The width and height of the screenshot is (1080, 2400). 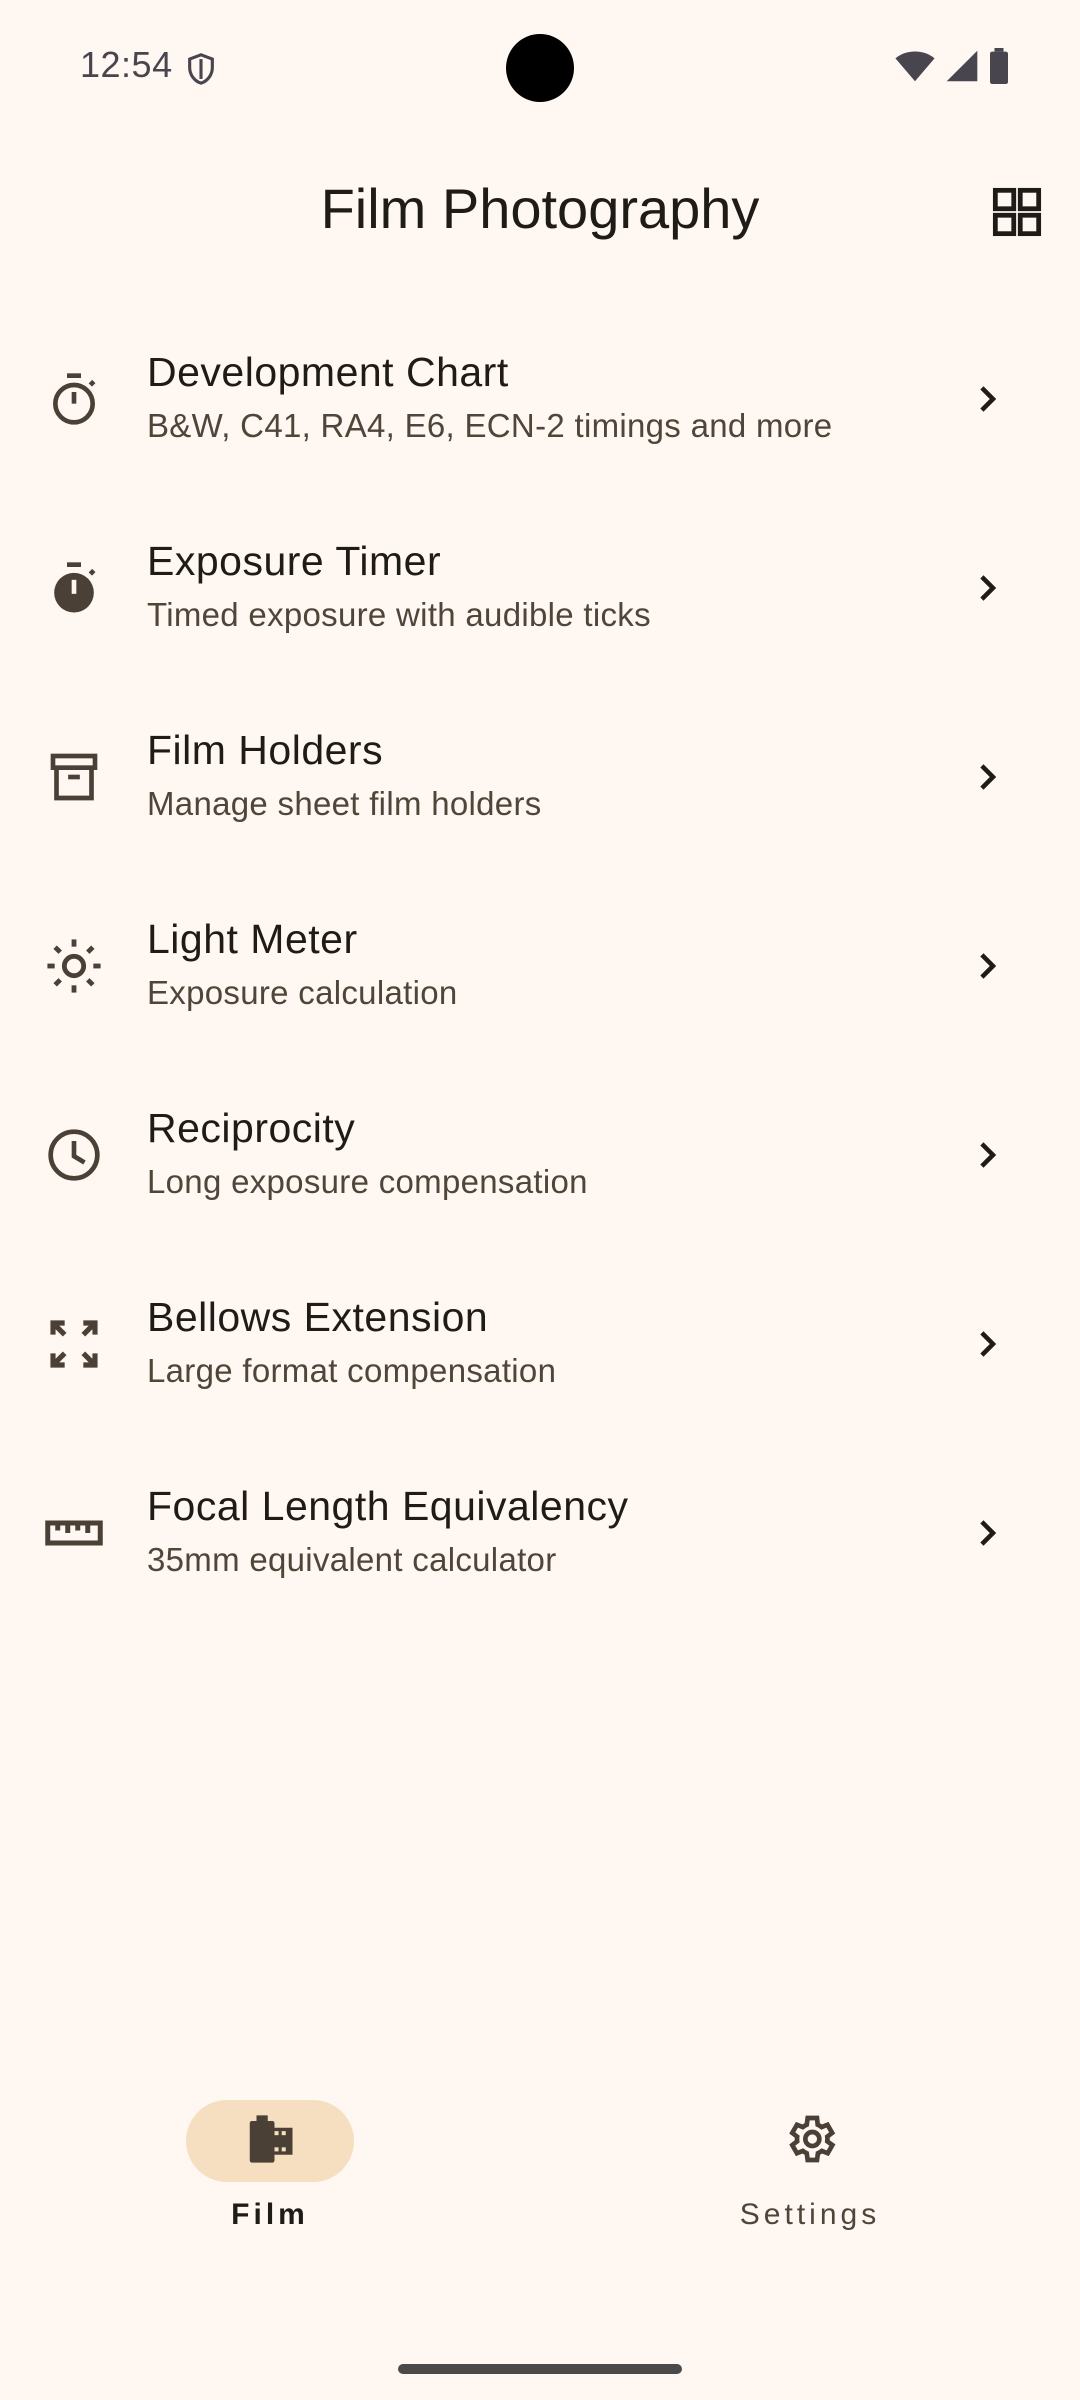 I want to click on item-title: Reciprocity, so click(x=251, y=1128).